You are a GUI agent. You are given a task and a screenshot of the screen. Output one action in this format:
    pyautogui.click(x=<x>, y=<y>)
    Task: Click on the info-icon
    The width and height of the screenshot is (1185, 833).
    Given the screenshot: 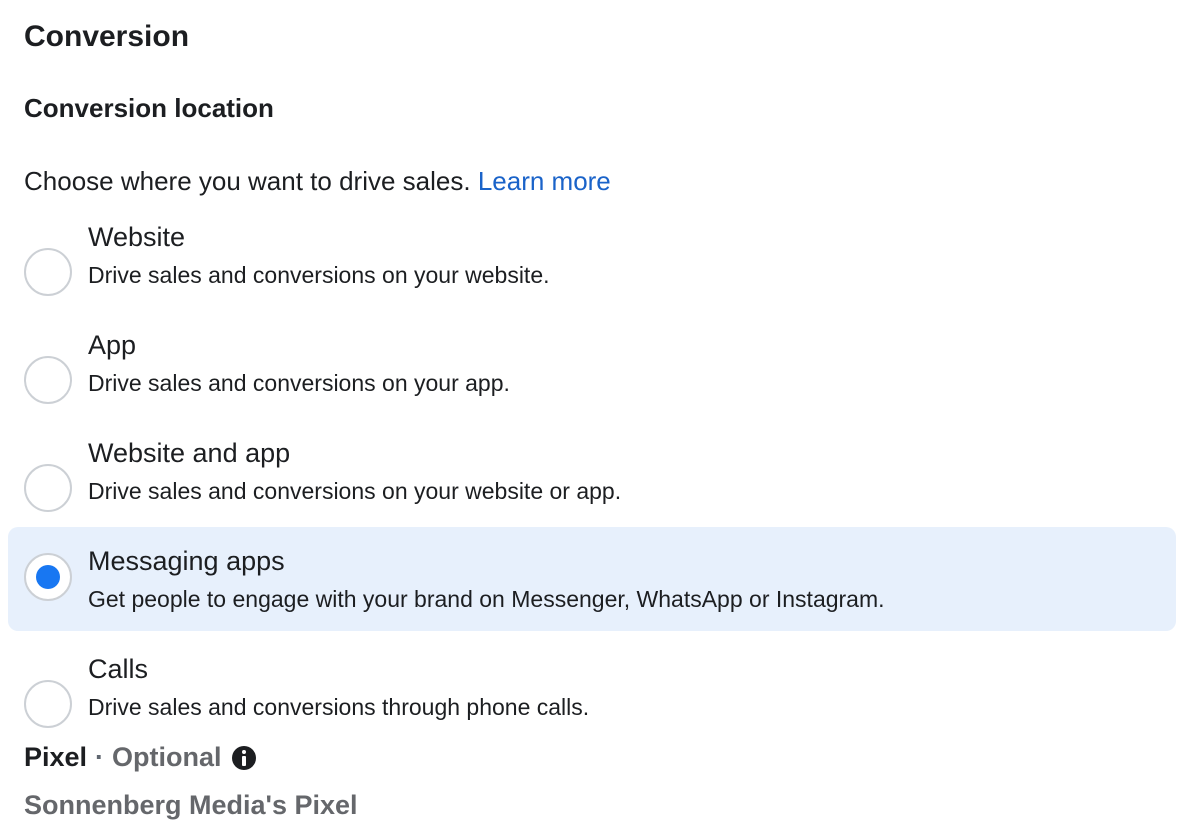 What is the action you would take?
    pyautogui.click(x=243, y=757)
    